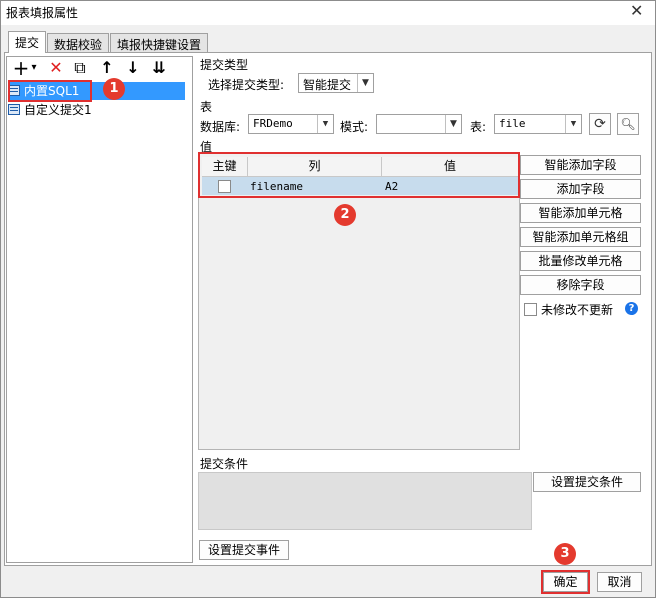  I want to click on step-badge-3: 3, so click(565, 554).